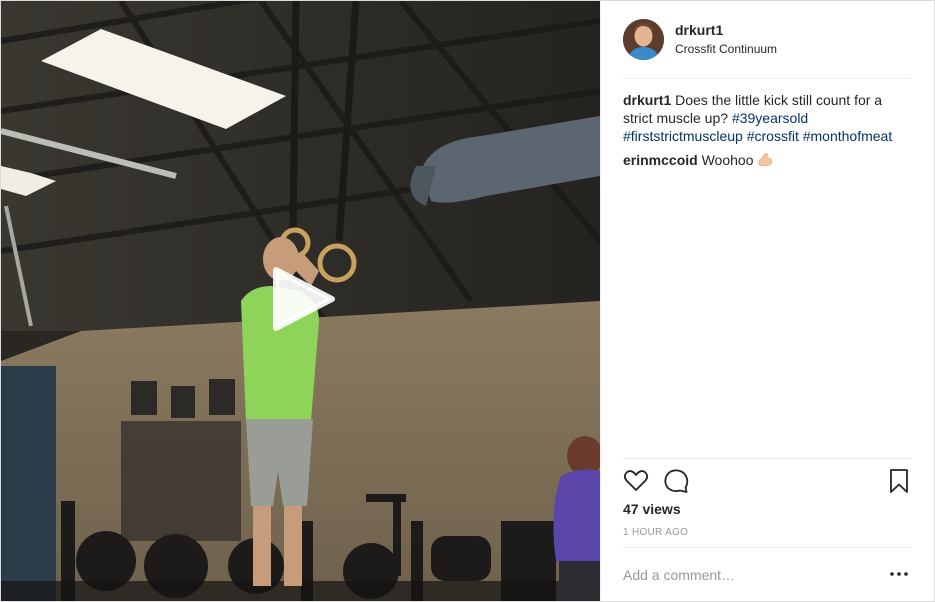 This screenshot has width=935, height=602. I want to click on heart-icon, so click(636, 480).